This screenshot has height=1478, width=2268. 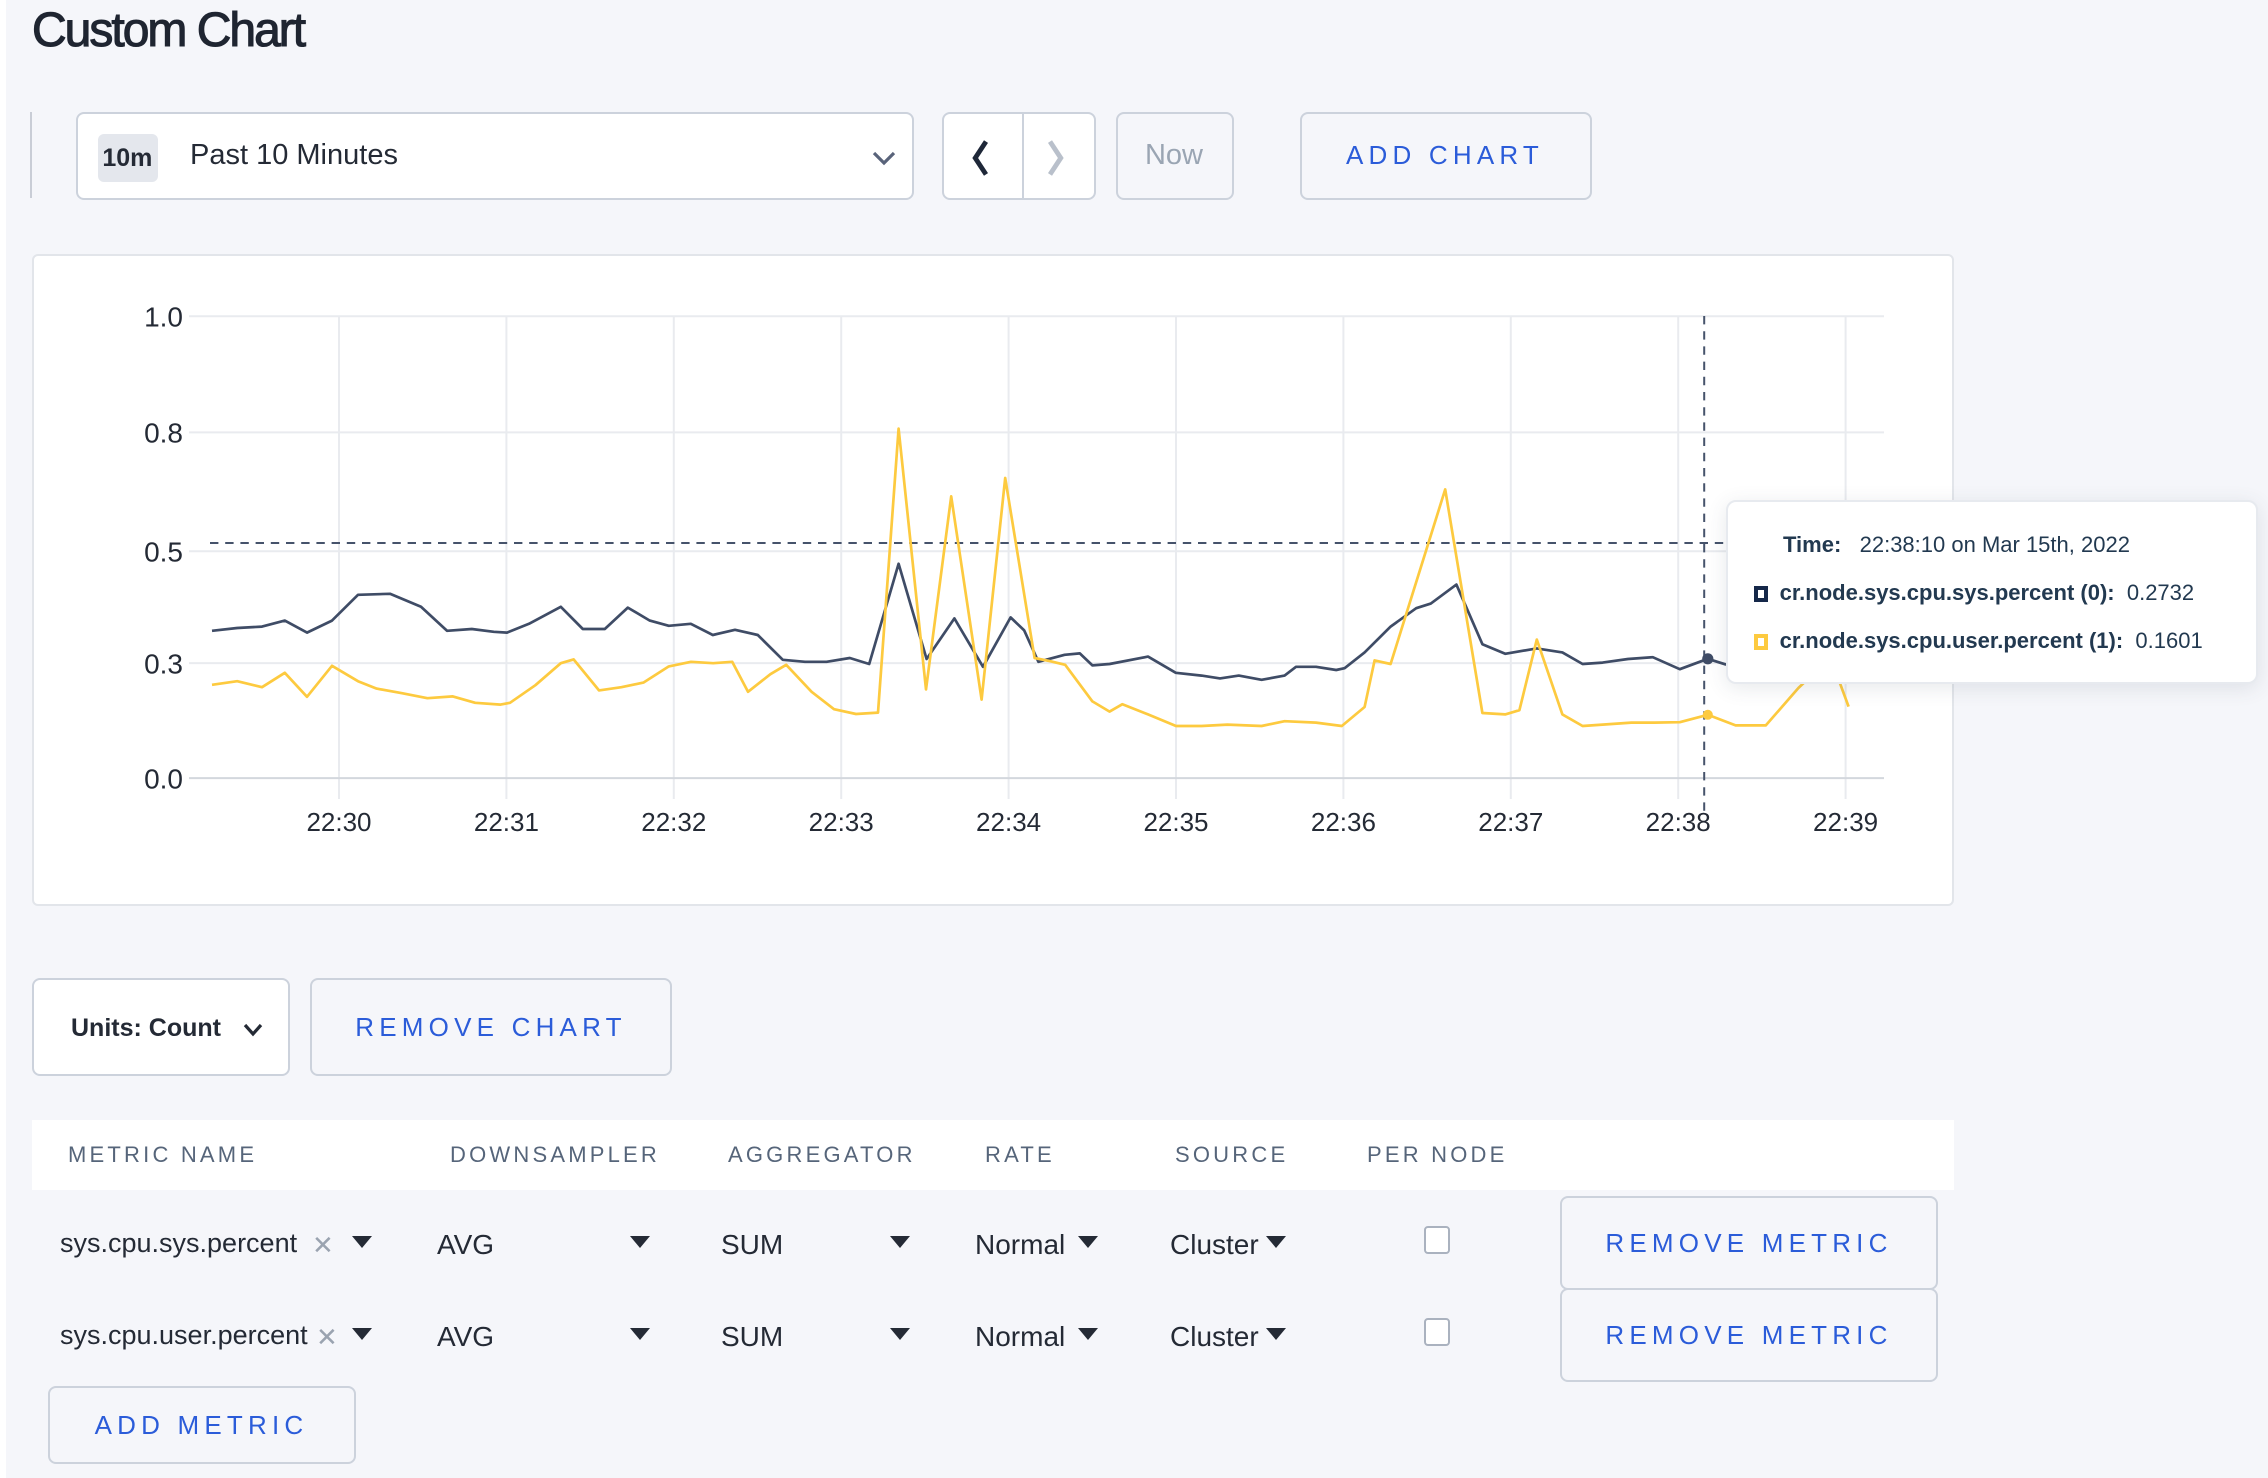 I want to click on svg-text: 22:38, so click(x=1678, y=821).